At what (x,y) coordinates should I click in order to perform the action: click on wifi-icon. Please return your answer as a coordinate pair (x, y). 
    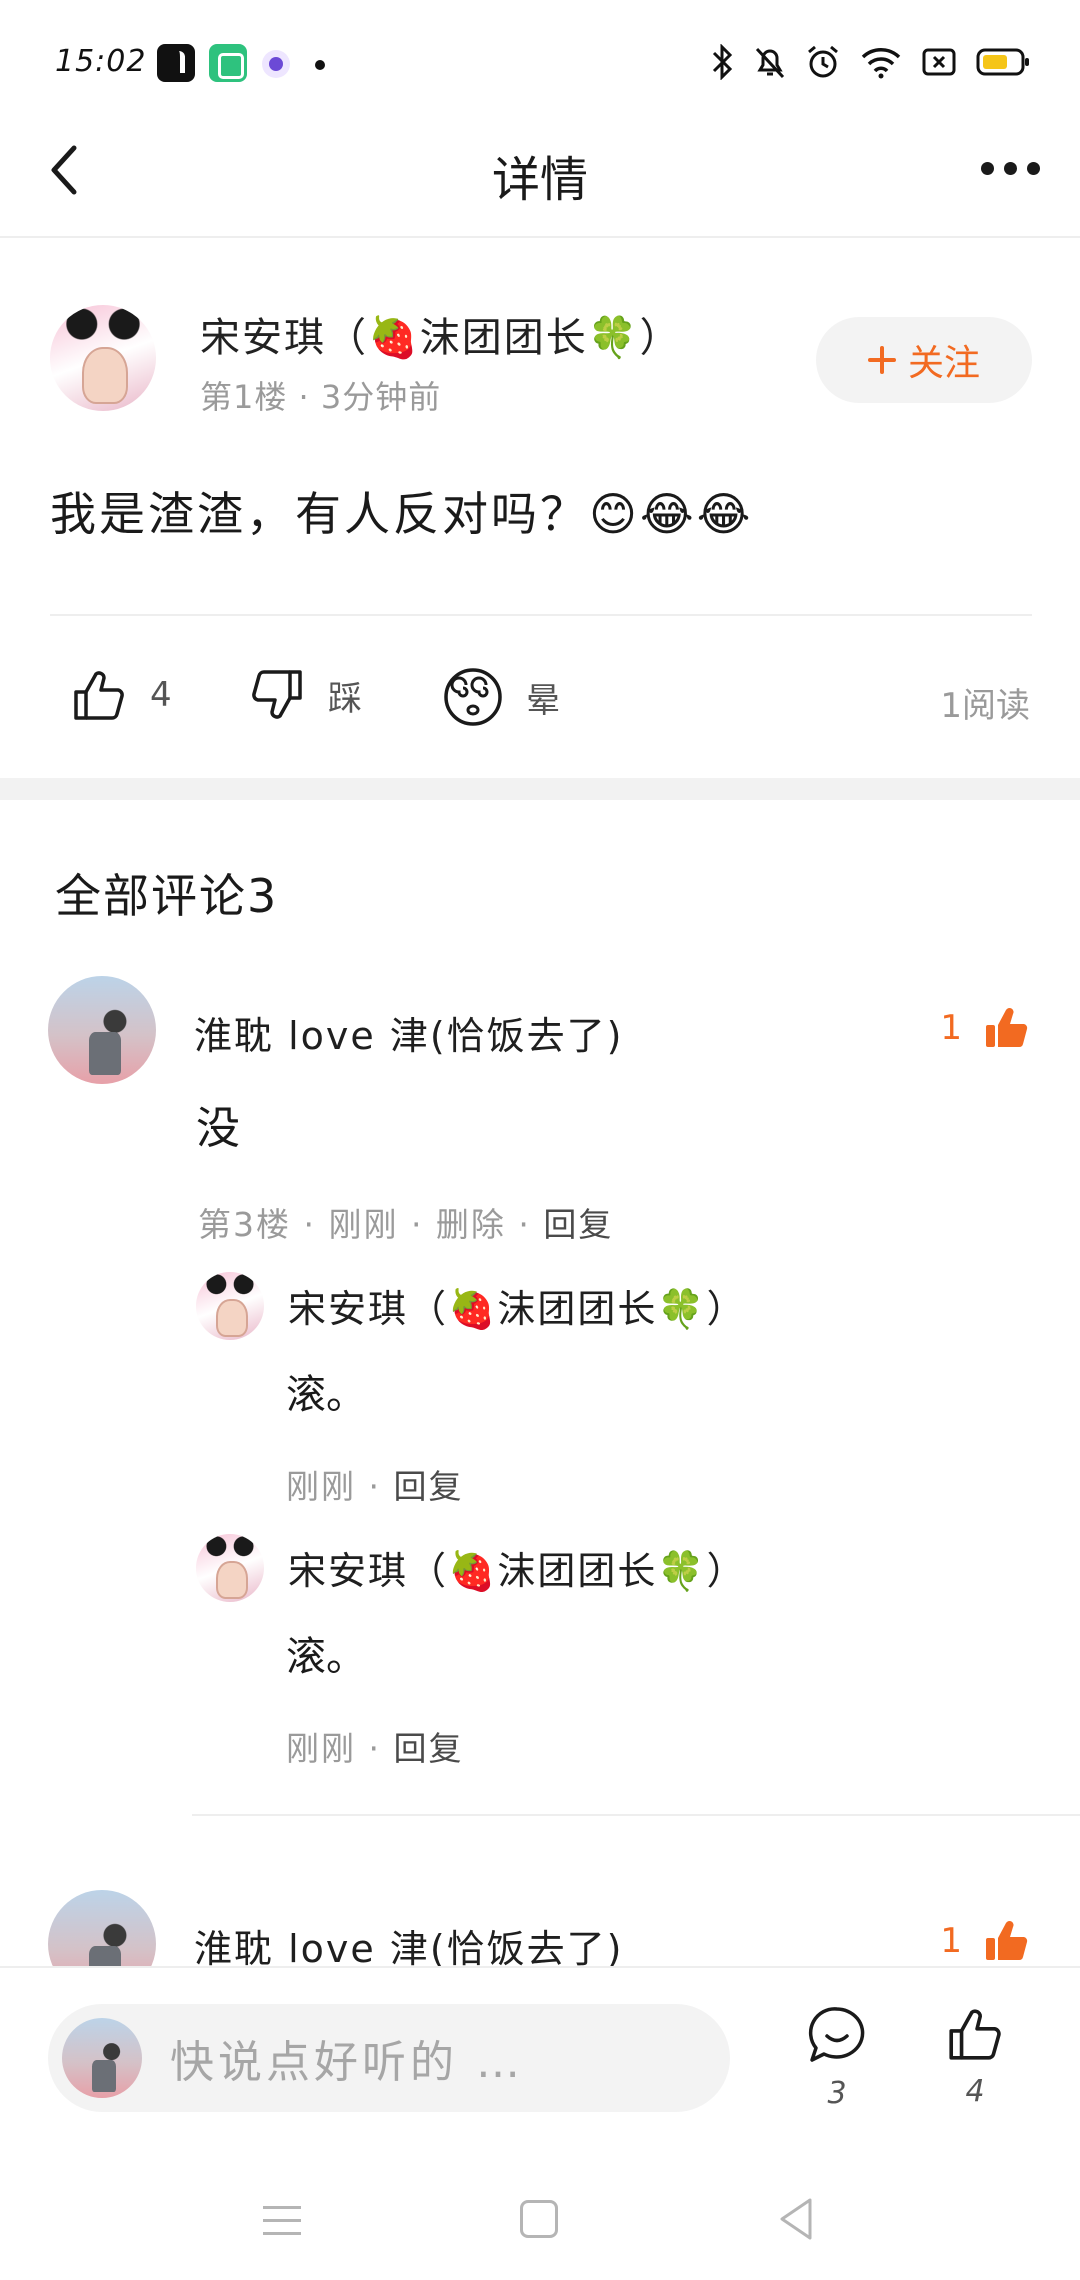
    Looking at the image, I should click on (881, 63).